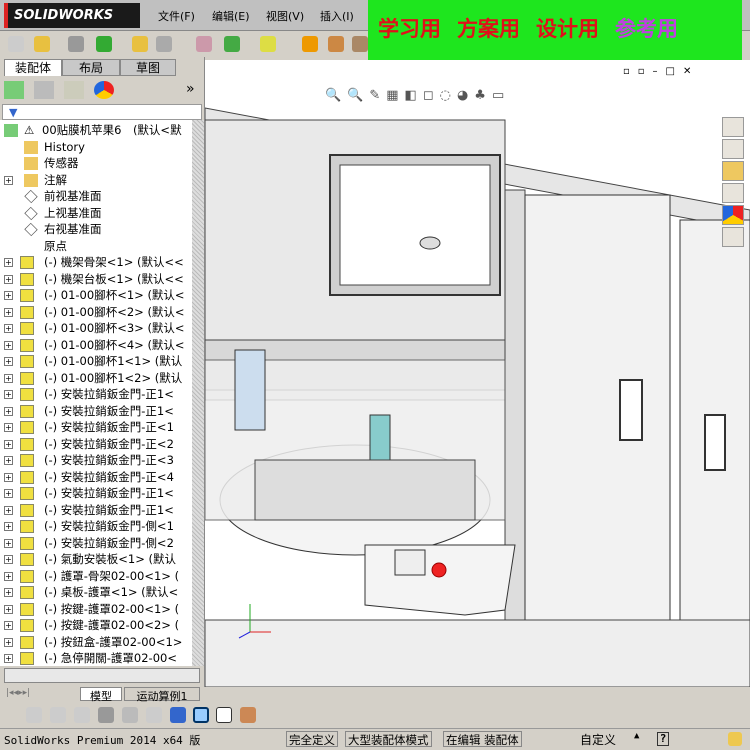  What do you see at coordinates (101, 695) in the screenshot?
I see `tab-model: 模型` at bounding box center [101, 695].